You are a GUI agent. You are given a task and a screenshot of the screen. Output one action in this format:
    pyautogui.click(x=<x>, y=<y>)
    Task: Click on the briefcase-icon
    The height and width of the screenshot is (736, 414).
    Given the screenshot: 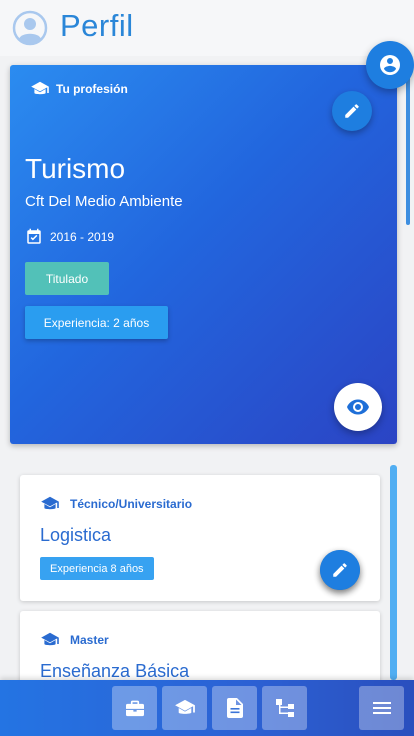 What is the action you would take?
    pyautogui.click(x=135, y=708)
    